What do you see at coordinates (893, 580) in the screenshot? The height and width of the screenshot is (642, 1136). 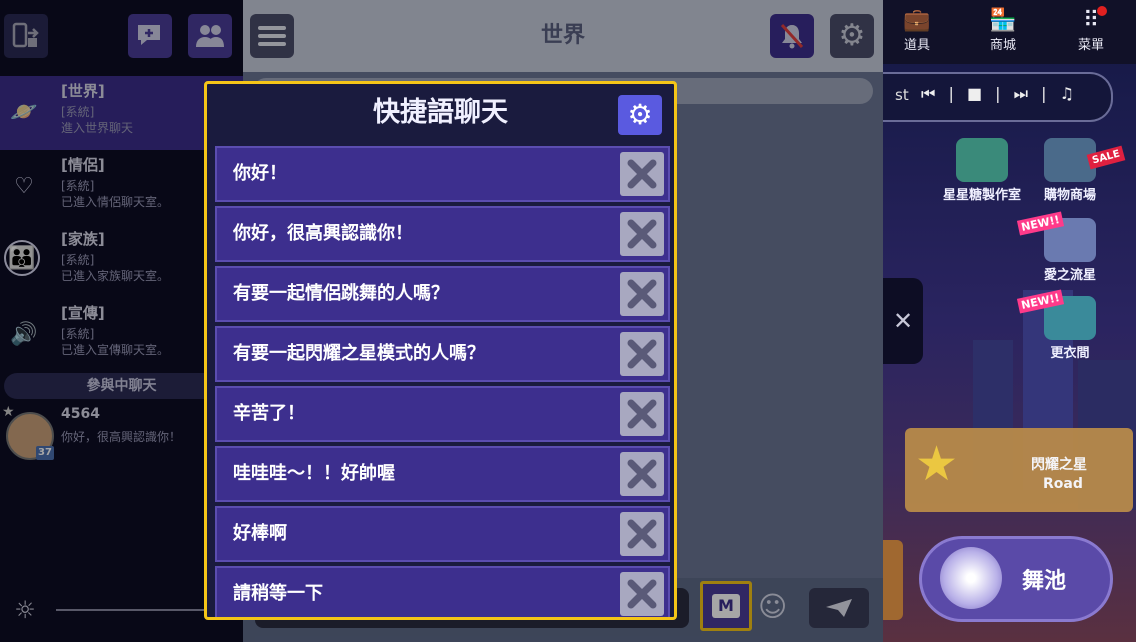 I see `side-tab` at bounding box center [893, 580].